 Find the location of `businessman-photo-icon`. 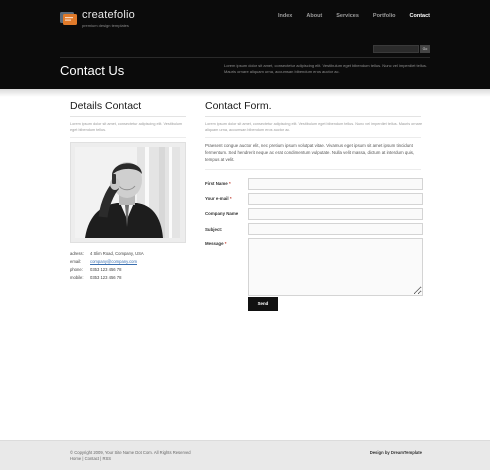

businessman-photo-icon is located at coordinates (127, 192).